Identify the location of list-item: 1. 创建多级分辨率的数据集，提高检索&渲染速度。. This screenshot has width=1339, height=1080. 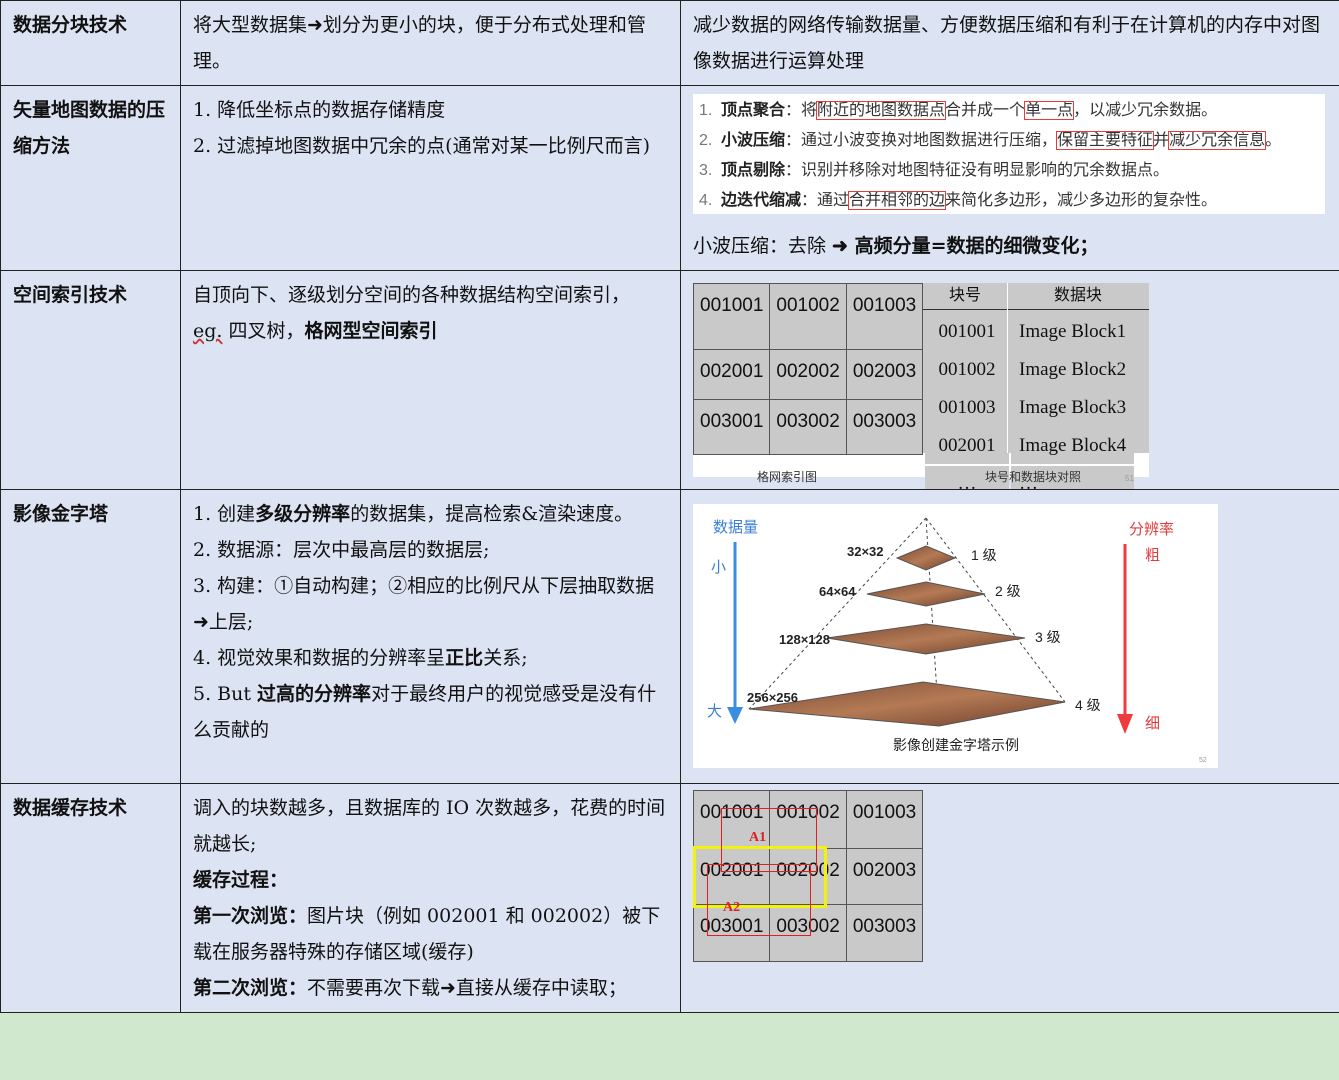
(413, 514).